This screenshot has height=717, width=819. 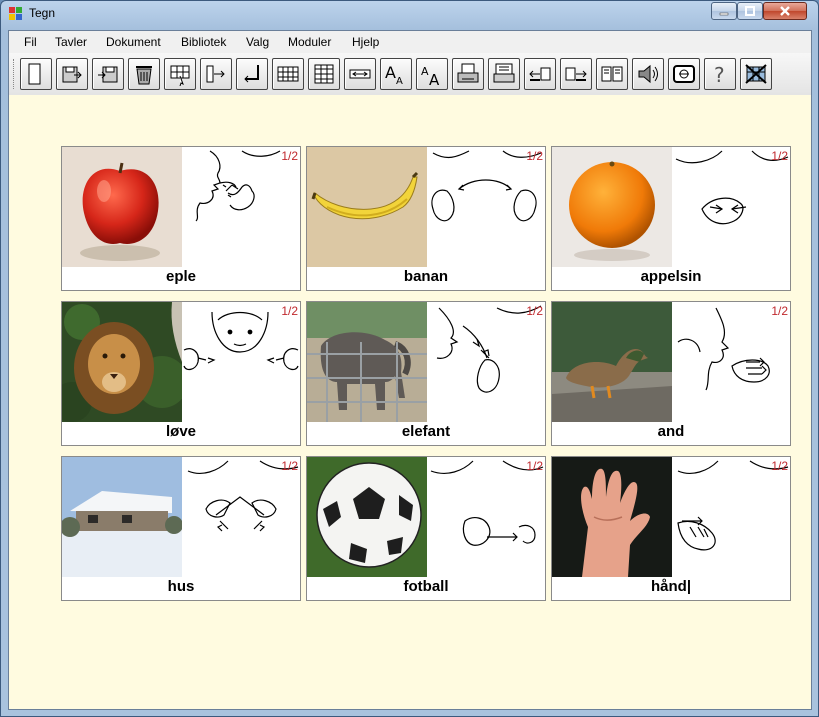 What do you see at coordinates (241, 517) in the screenshot?
I see `sign-drawing-hus` at bounding box center [241, 517].